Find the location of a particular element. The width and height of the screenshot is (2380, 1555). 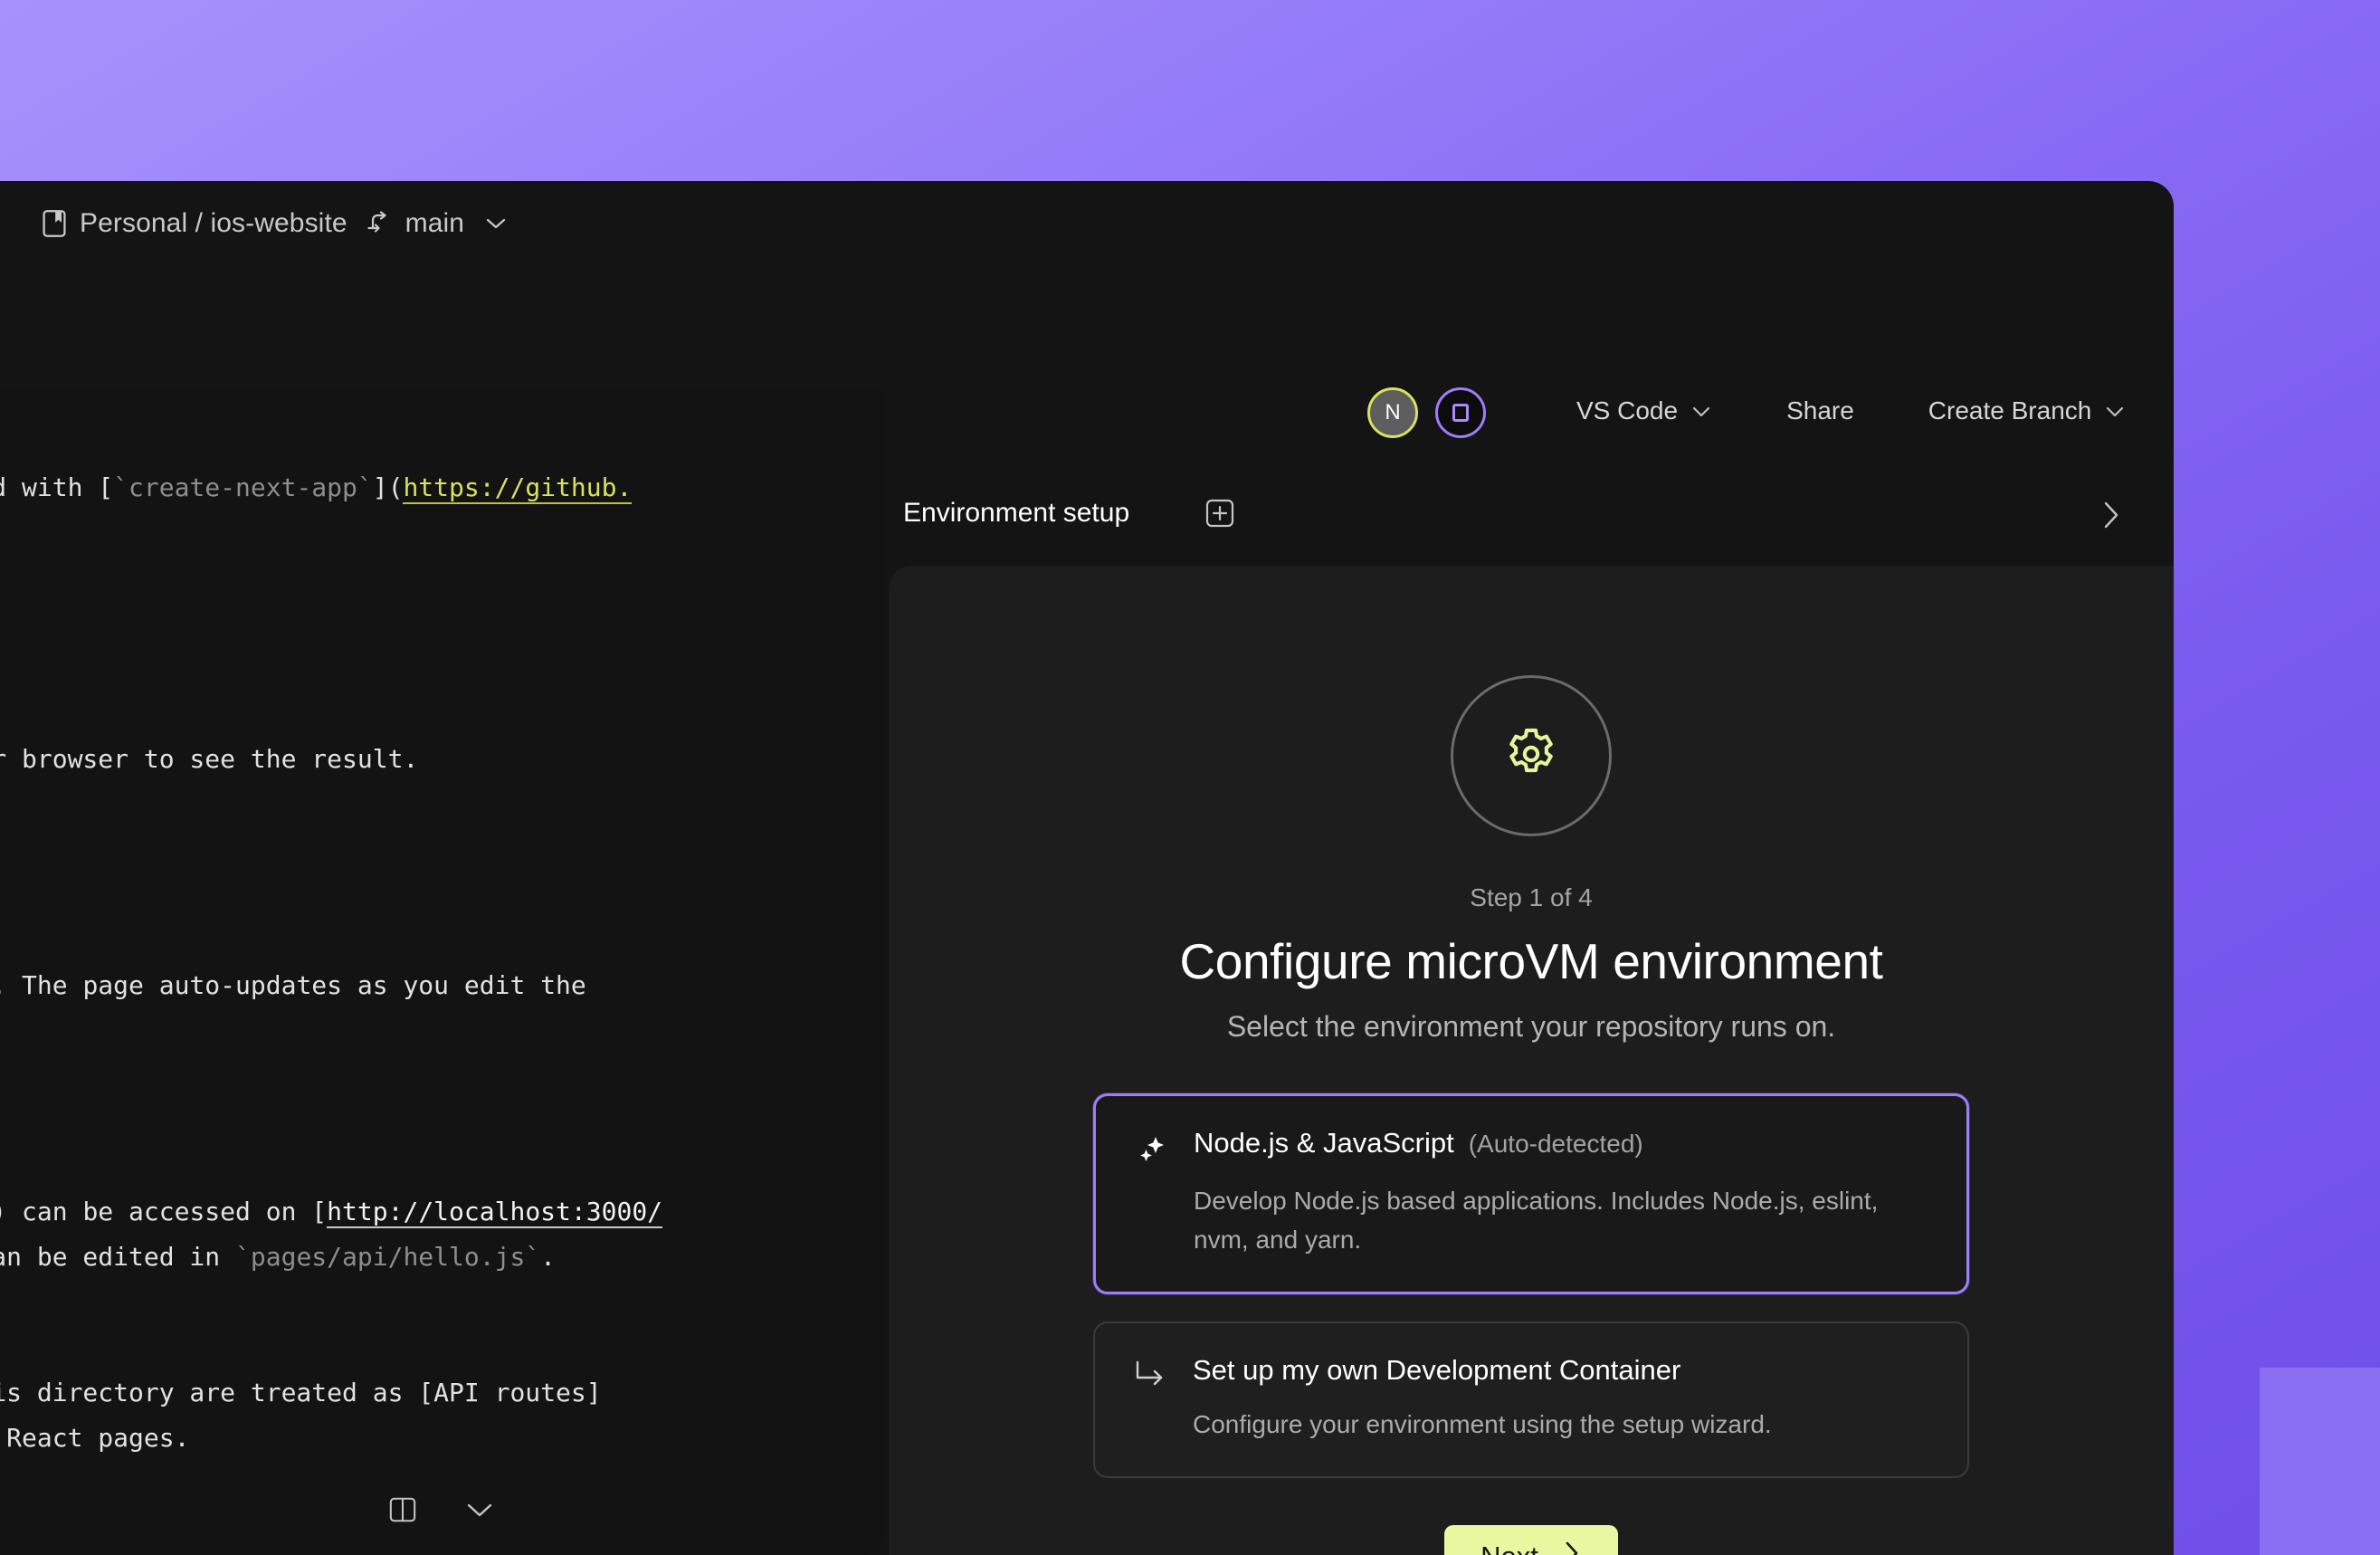

share-label: Share is located at coordinates (1820, 410).